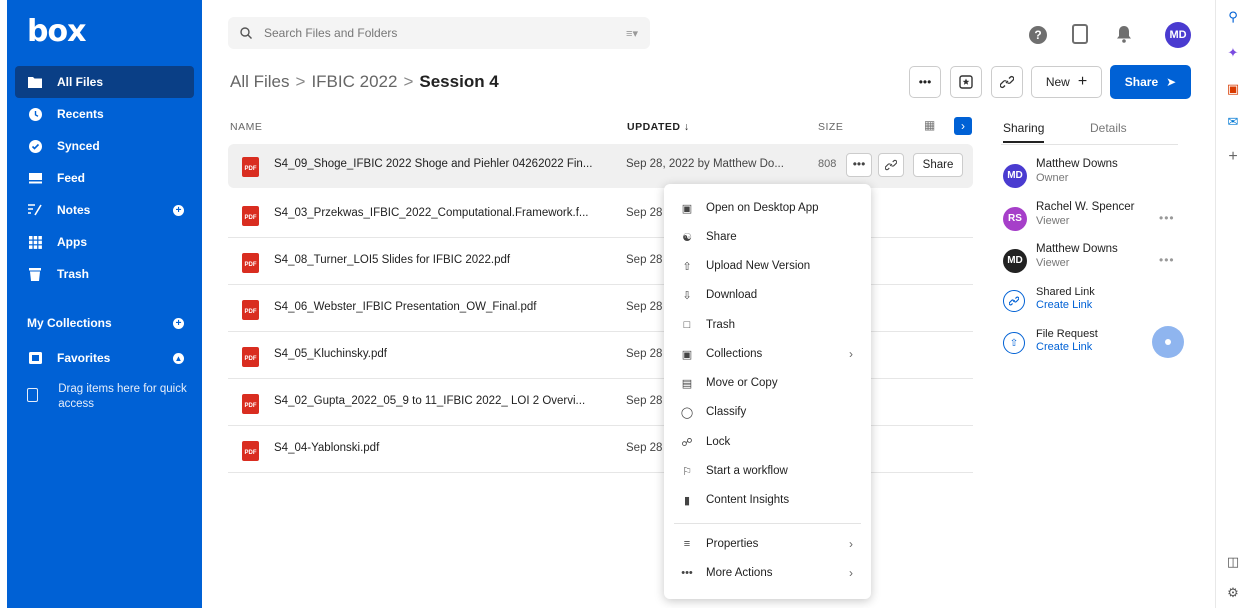 This screenshot has height=608, width=1250. I want to click on collaborator-row: MD Matthew Downs Owner, so click(1093, 176).